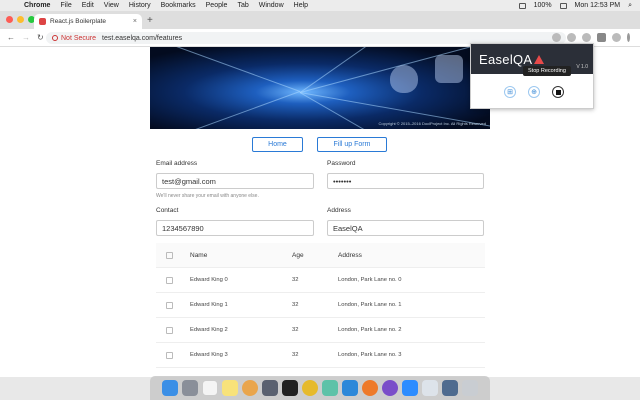  Describe the element at coordinates (628, 37) in the screenshot. I see `more-menu-icon` at that location.